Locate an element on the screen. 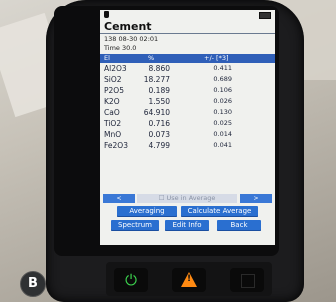 This screenshot has width=336, height=302. spectrum-button: Spectrum is located at coordinates (135, 225).